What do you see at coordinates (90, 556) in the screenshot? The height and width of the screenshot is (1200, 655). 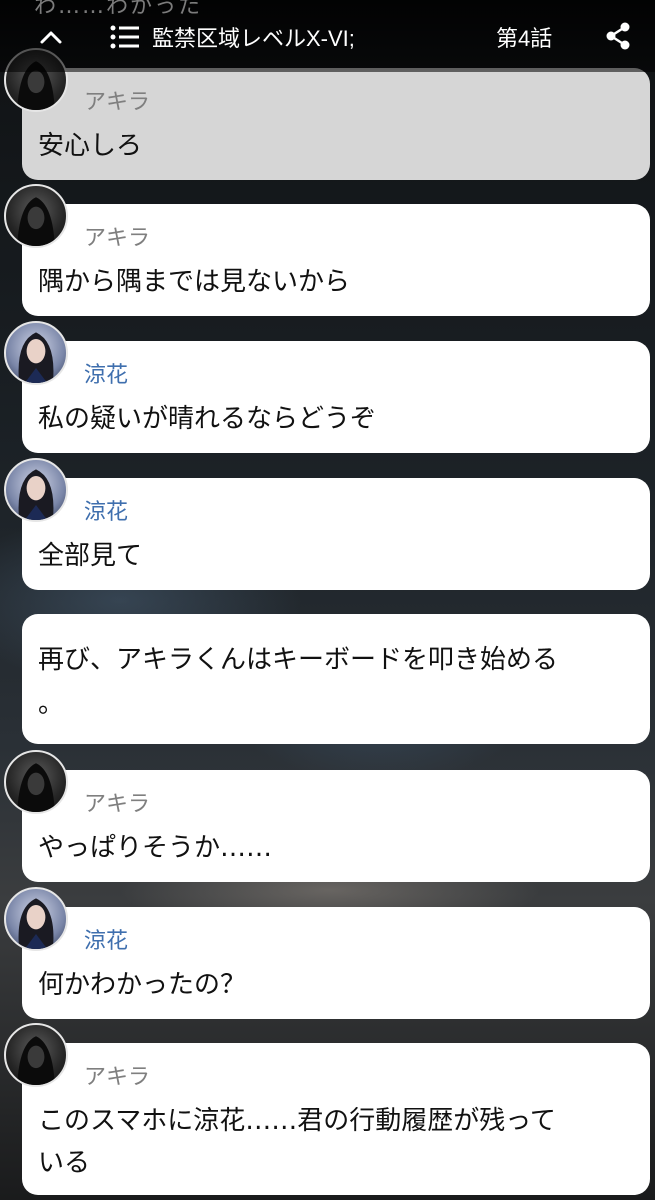 I see `message-text: 全部見て` at bounding box center [90, 556].